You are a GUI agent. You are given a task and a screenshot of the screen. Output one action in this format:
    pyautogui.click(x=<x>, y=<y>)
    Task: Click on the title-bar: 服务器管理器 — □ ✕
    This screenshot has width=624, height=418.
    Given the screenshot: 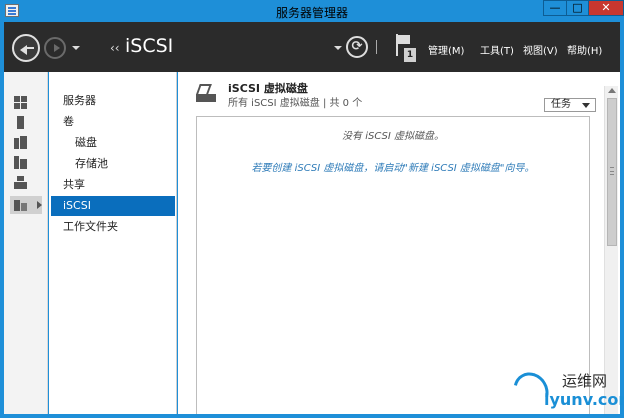 What is the action you would take?
    pyautogui.click(x=312, y=11)
    